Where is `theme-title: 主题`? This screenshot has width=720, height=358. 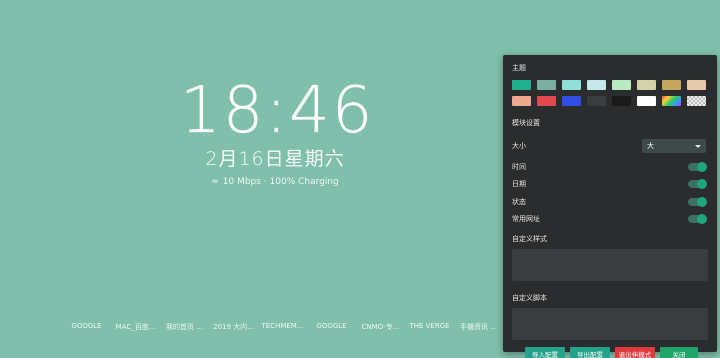 theme-title: 主题 is located at coordinates (519, 68).